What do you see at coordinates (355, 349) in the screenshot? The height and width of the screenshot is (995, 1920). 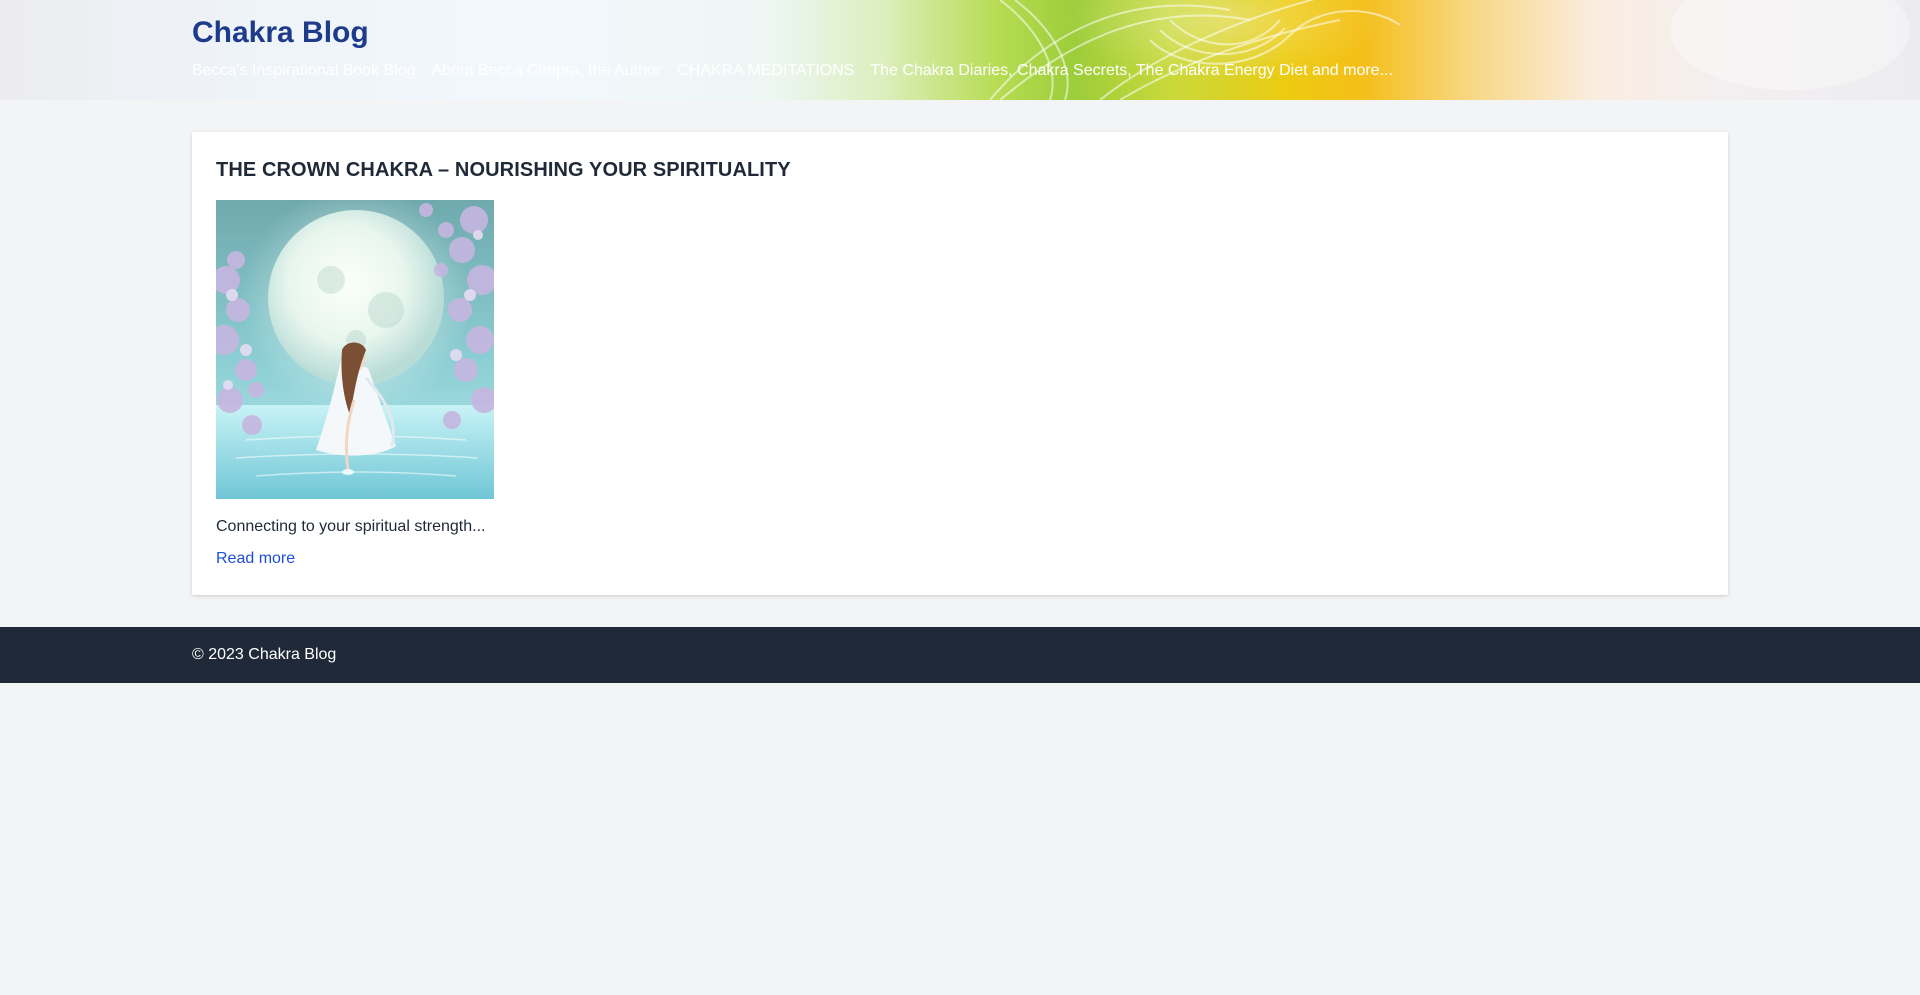 I see `post-featured-image` at bounding box center [355, 349].